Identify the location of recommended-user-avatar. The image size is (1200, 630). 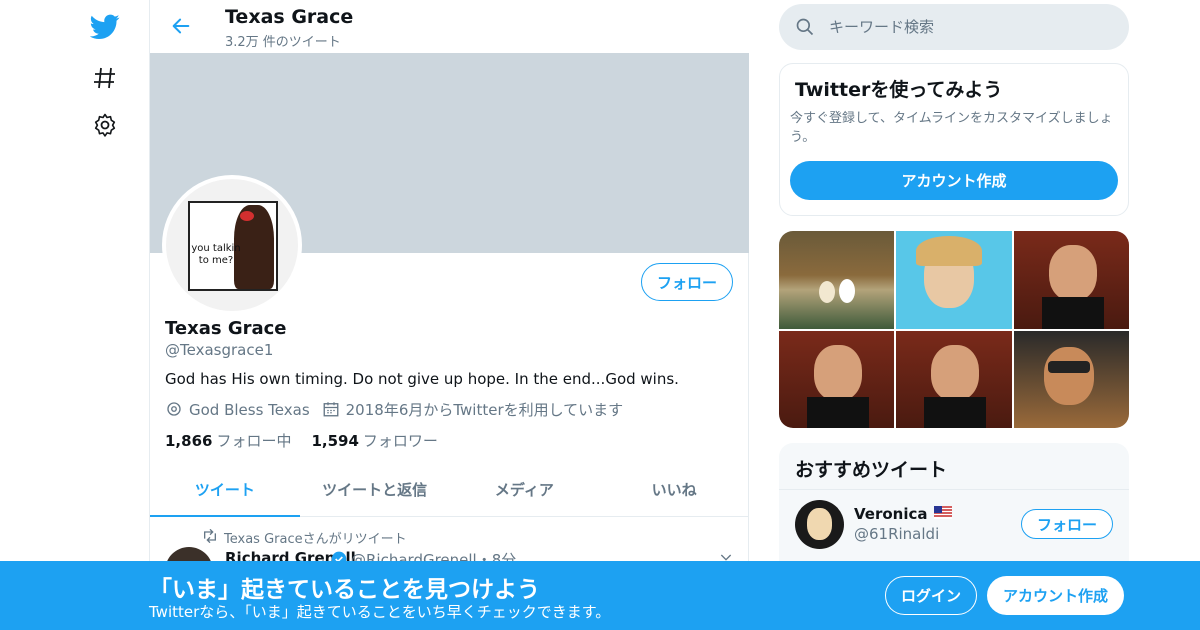
(819, 524).